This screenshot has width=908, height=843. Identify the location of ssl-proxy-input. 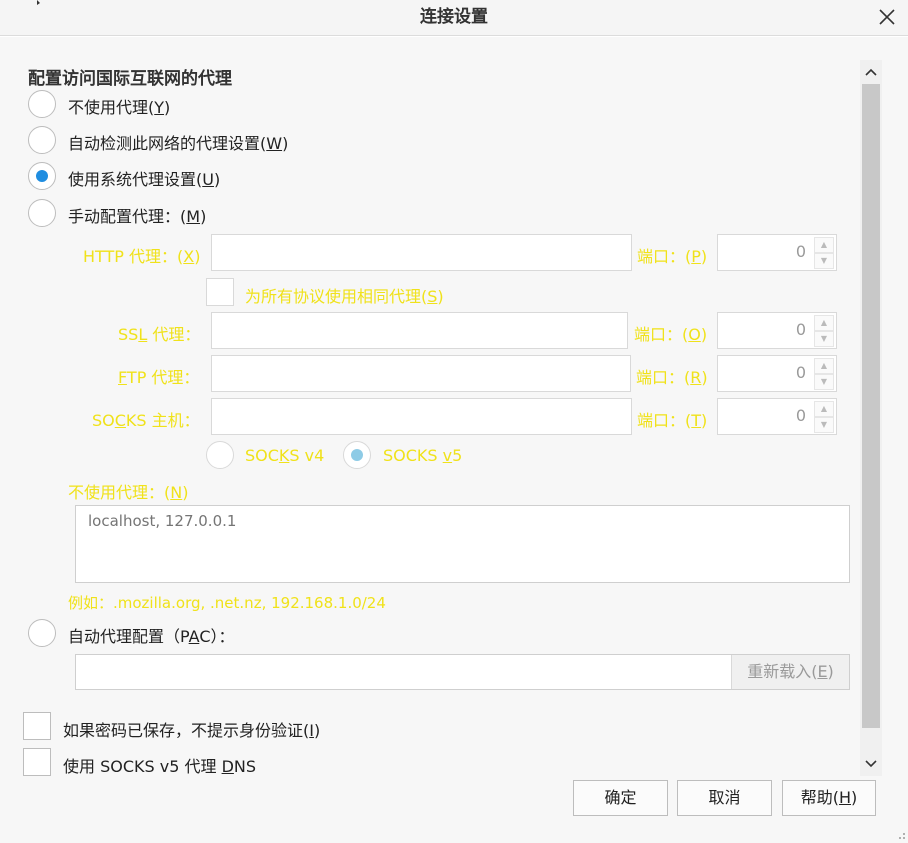
(419, 330).